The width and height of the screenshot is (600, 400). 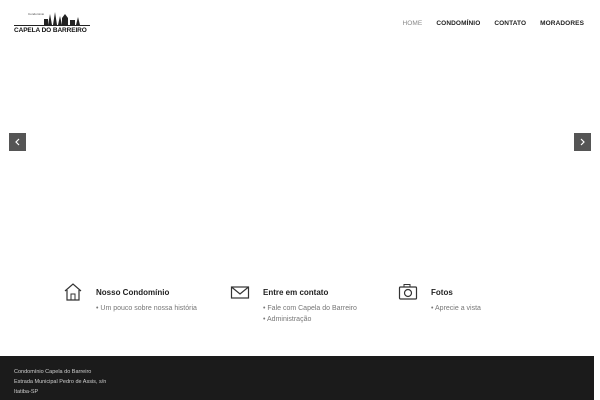 What do you see at coordinates (73, 292) in the screenshot?
I see `home-icon` at bounding box center [73, 292].